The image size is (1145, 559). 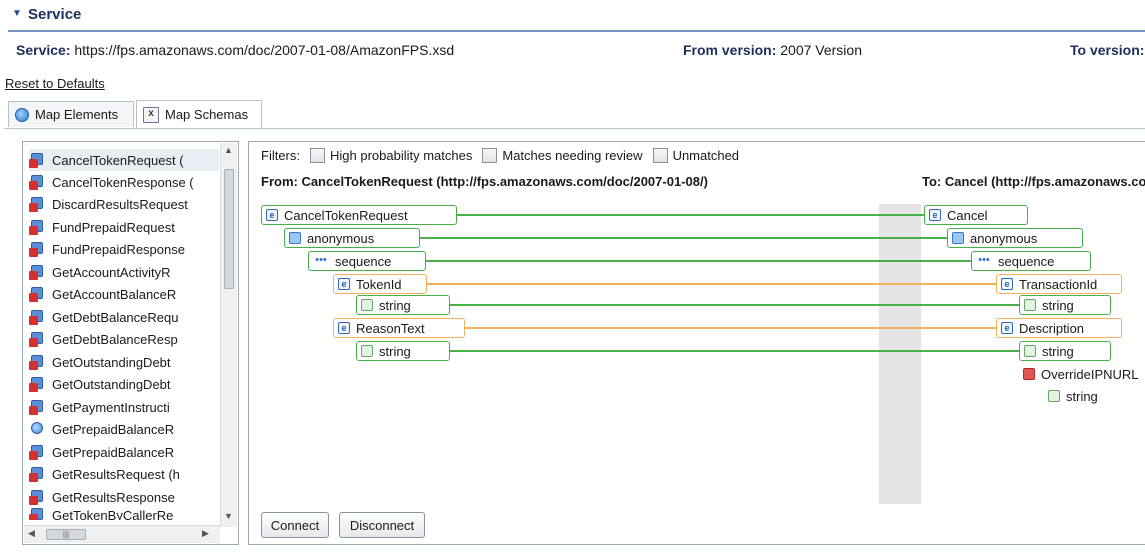 What do you see at coordinates (382, 525) in the screenshot?
I see `disconnect-button: Disconnect` at bounding box center [382, 525].